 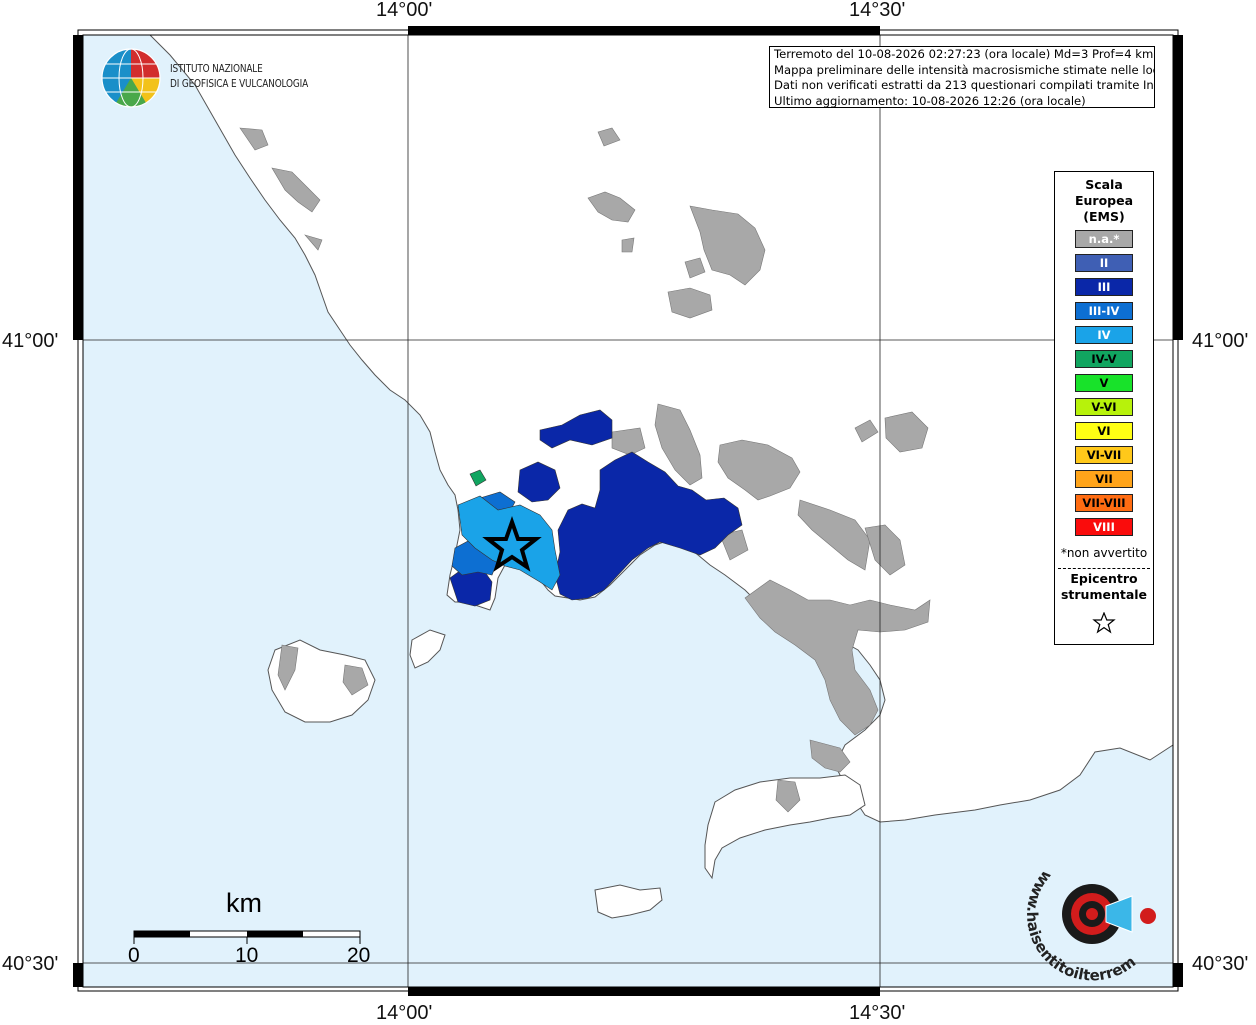 I want to click on legend-swatch-iv-v: IV-V, so click(x=1104, y=359).